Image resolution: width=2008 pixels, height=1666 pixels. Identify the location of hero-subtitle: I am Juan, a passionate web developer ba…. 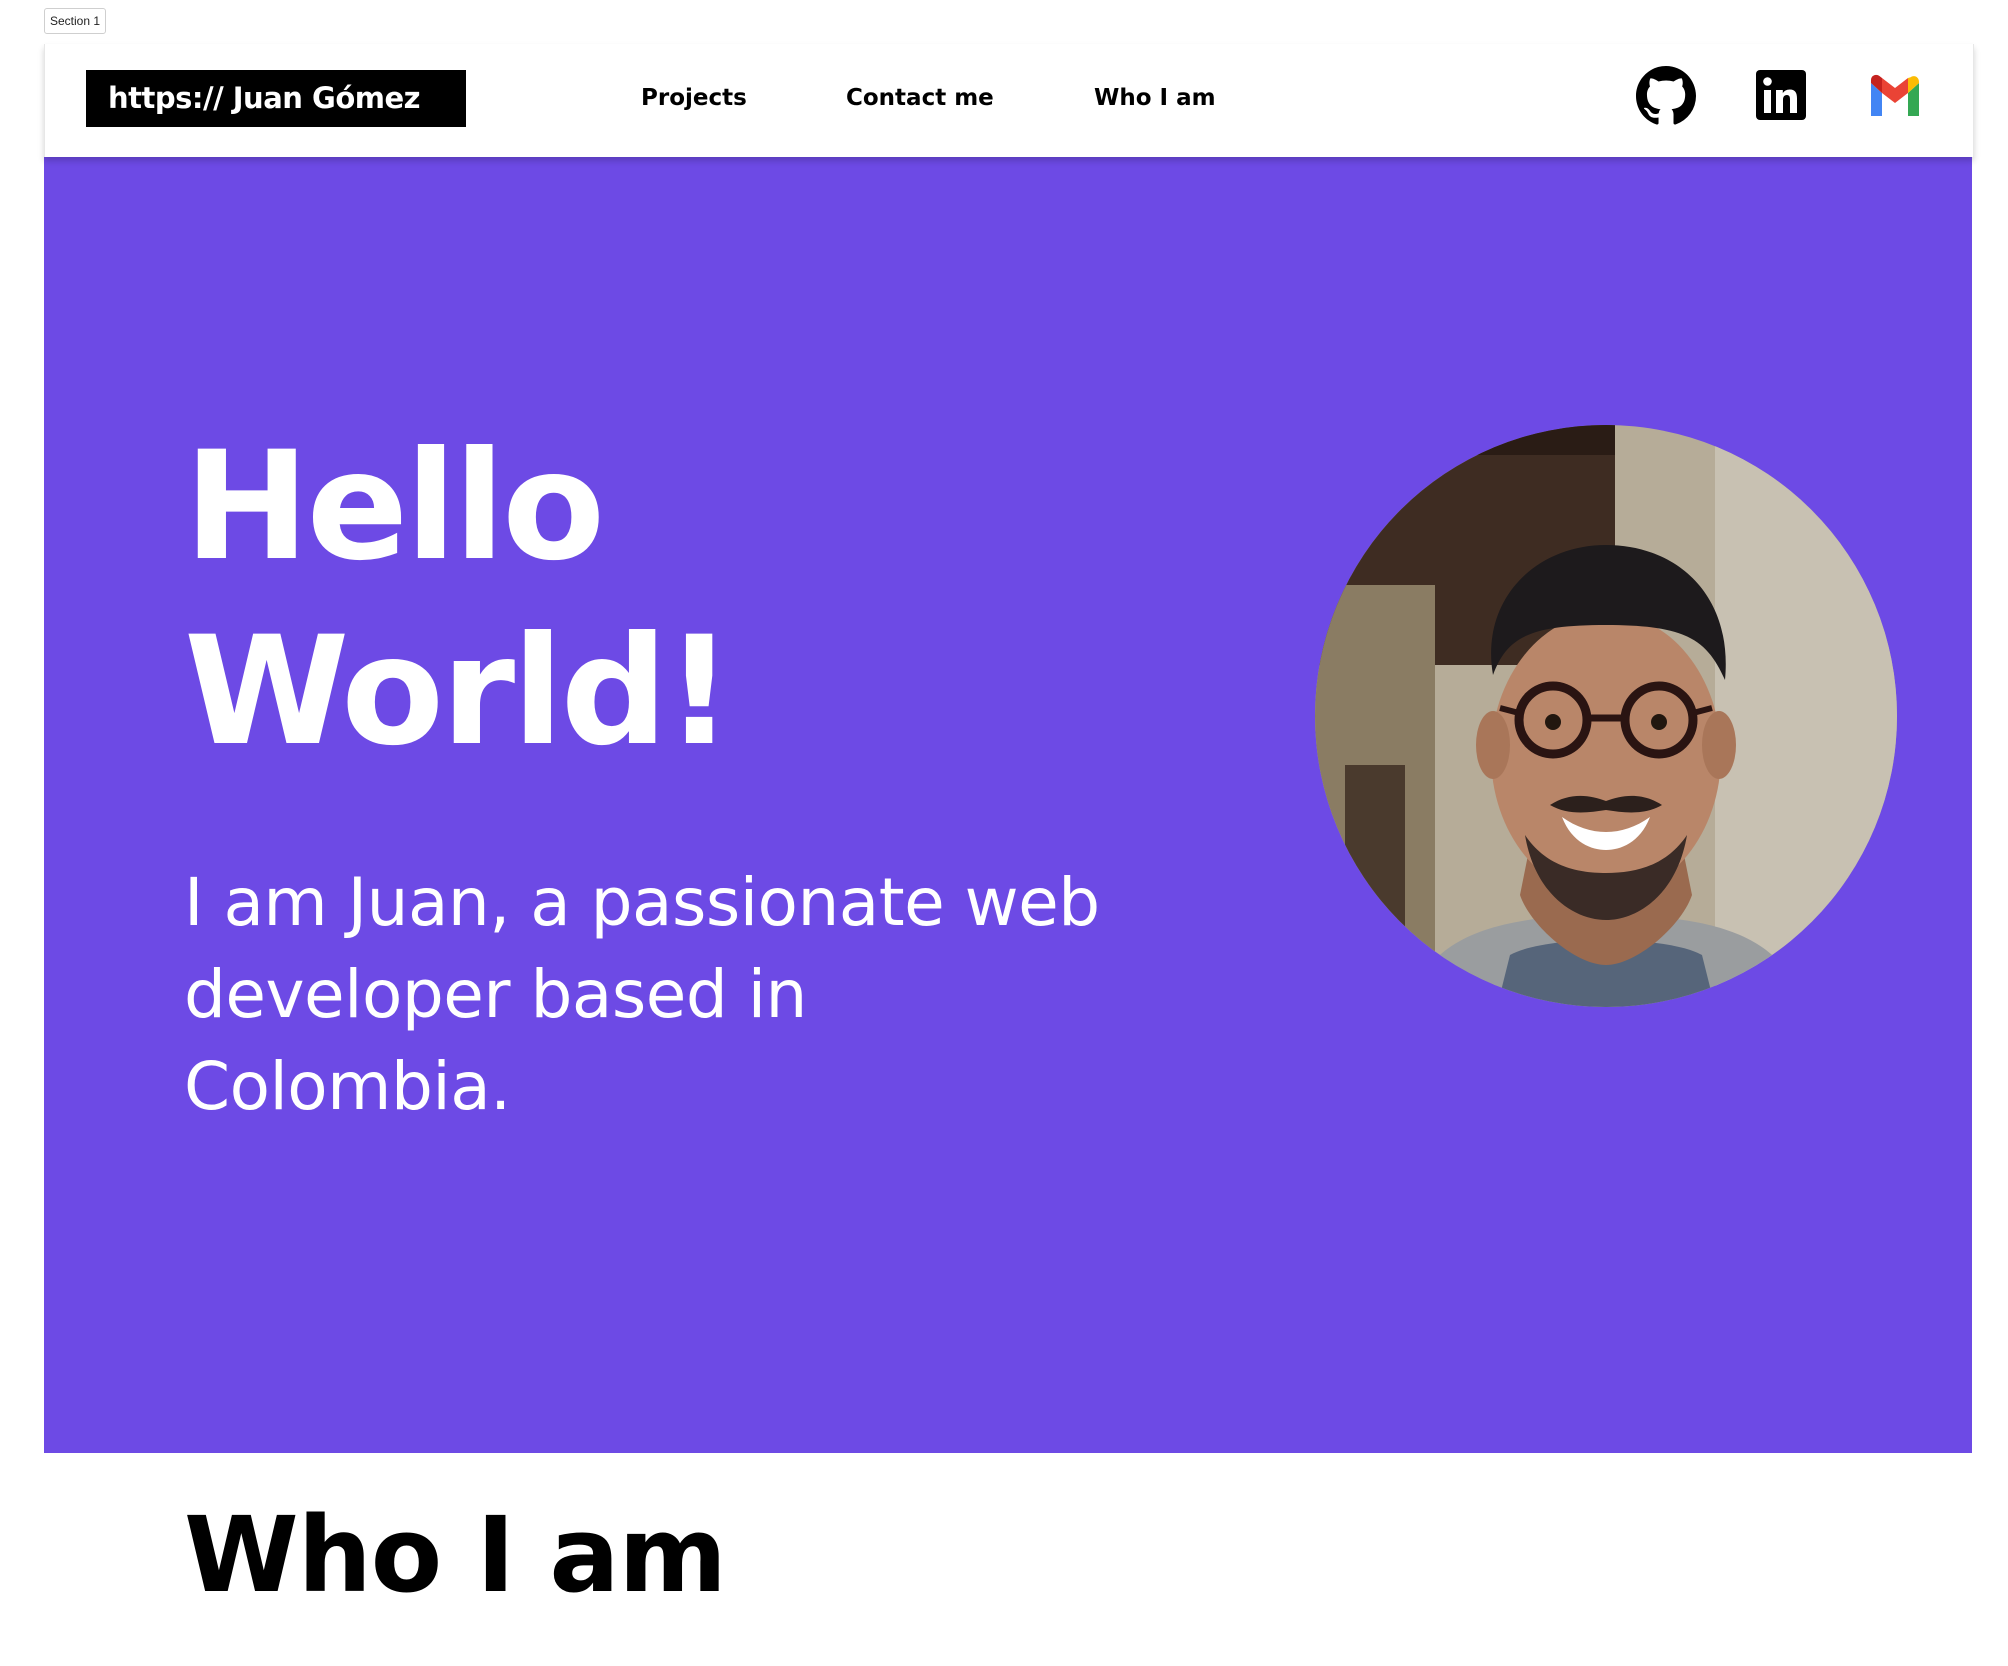
(642, 994).